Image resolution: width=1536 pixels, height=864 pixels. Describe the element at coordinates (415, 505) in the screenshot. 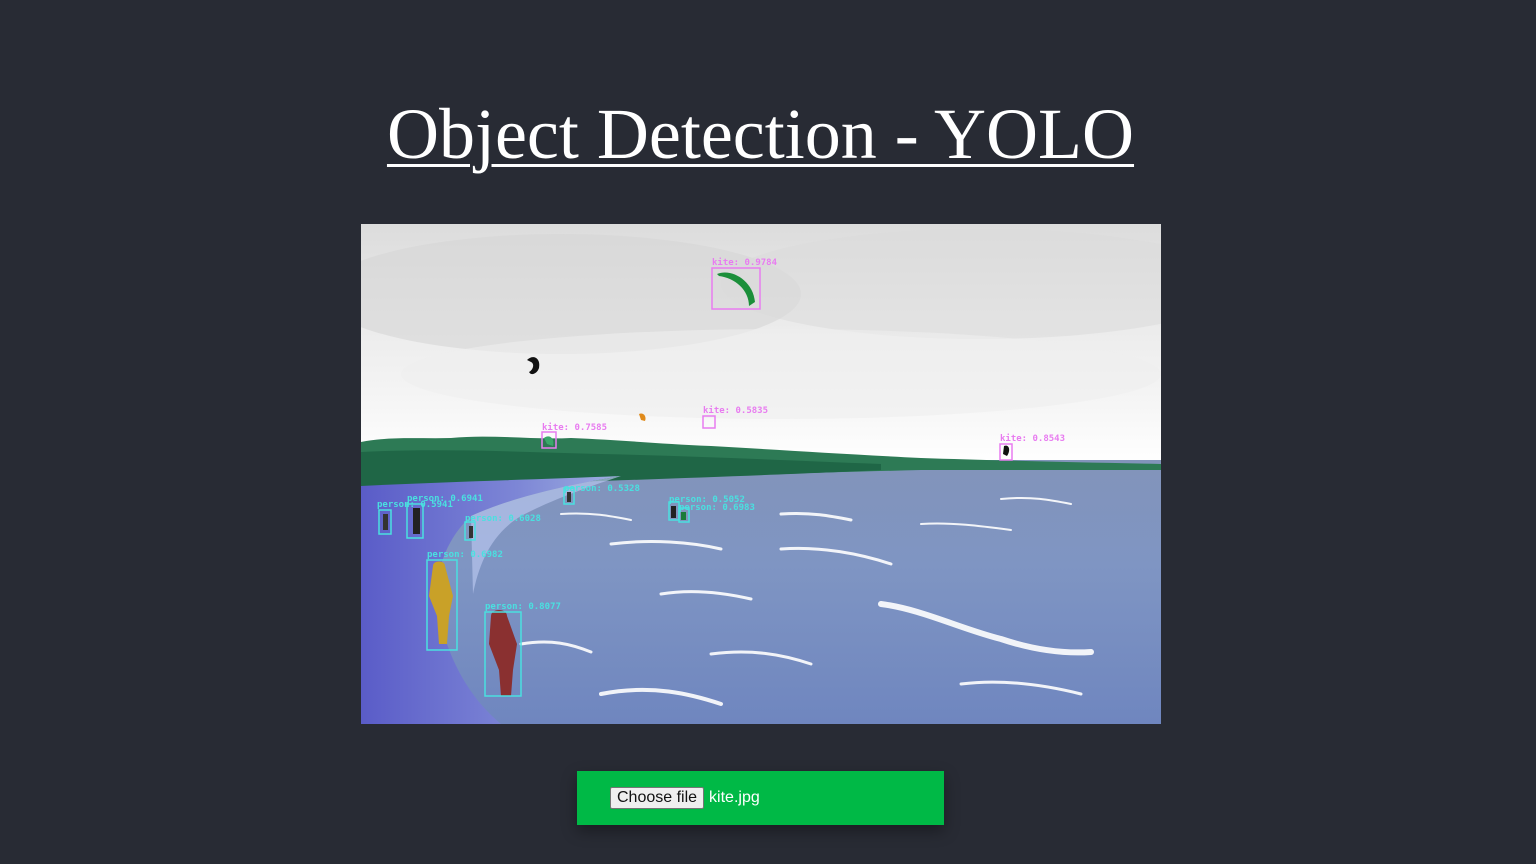

I see `detection-label: person: 0.5941` at that location.